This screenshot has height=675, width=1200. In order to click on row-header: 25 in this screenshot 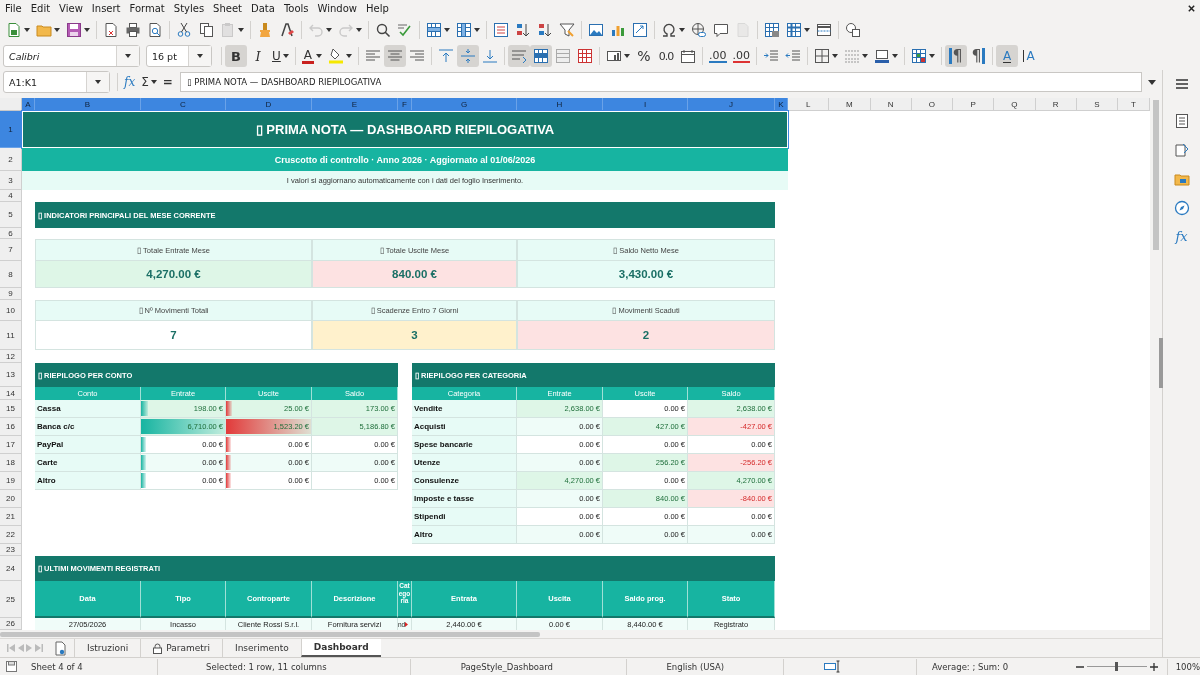, I will do `click(11, 600)`.